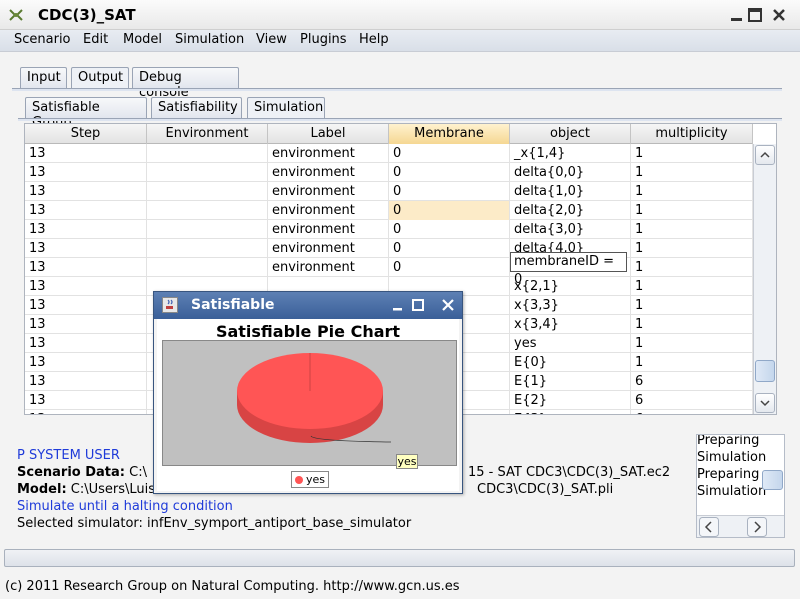 Image resolution: width=800 pixels, height=599 pixels. Describe the element at coordinates (209, 39) in the screenshot. I see `menu-simulation: Simulation` at that location.